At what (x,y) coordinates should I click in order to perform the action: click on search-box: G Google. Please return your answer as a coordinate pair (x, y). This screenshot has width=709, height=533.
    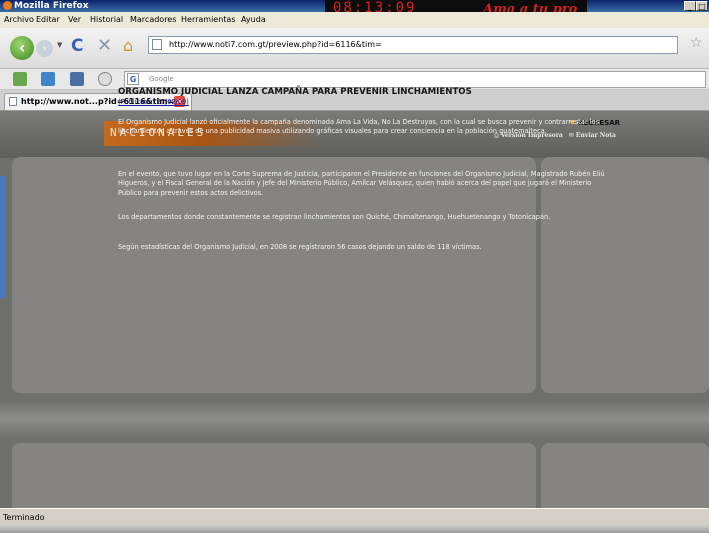
    Looking at the image, I should click on (415, 79).